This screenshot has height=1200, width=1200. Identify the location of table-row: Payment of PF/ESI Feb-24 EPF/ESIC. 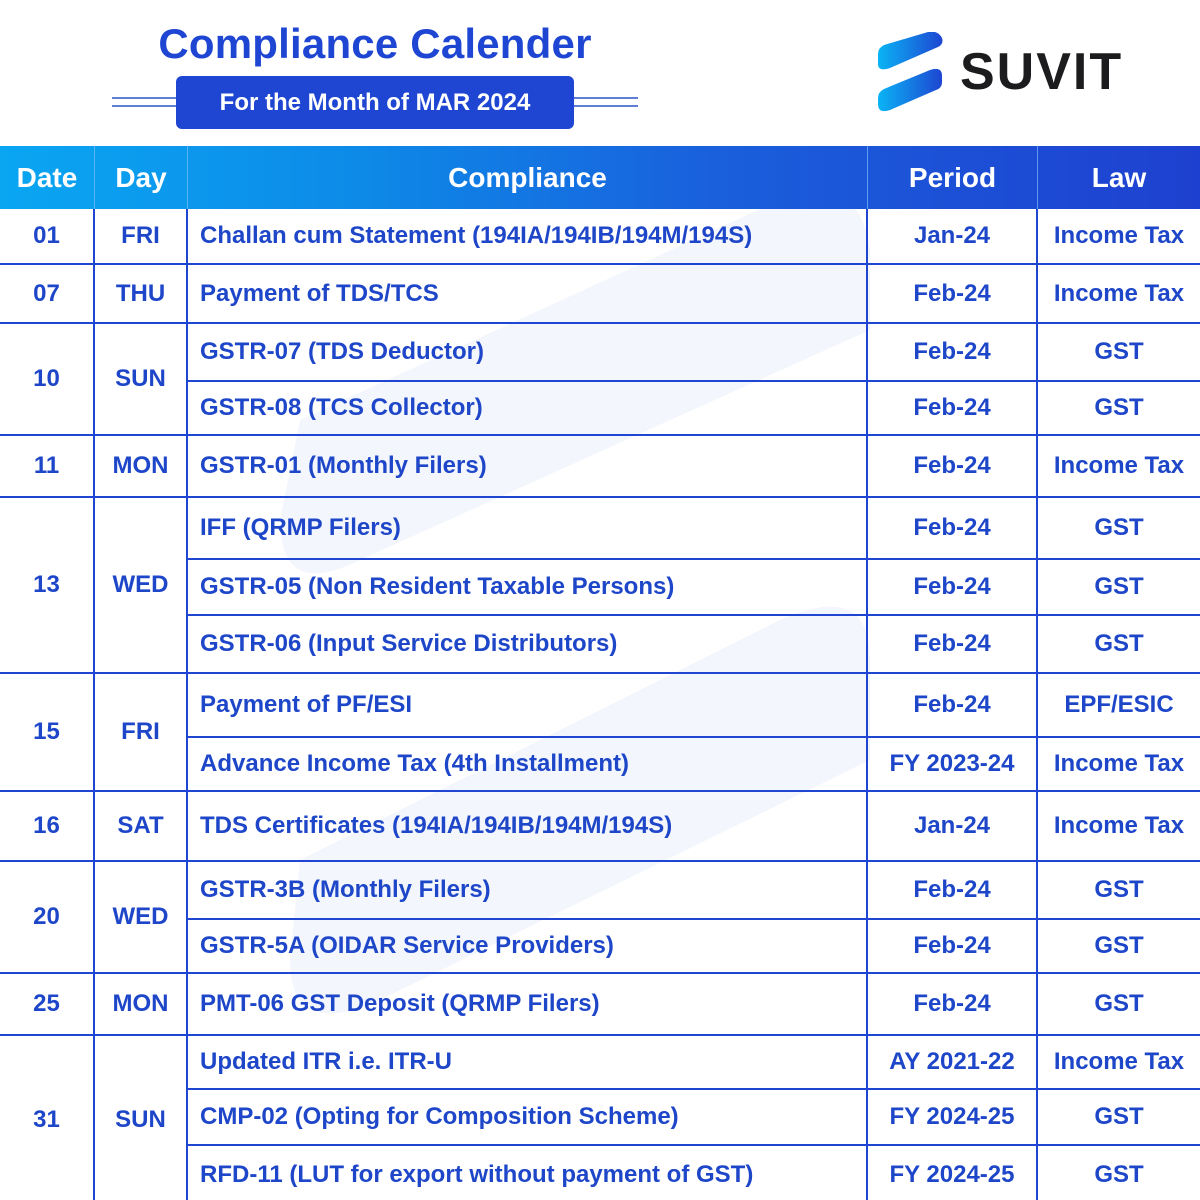
(694, 706).